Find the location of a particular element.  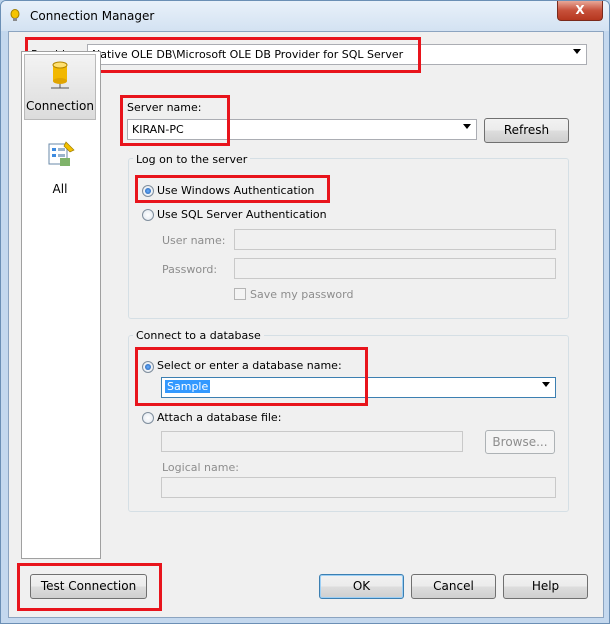

bulb-app-icon is located at coordinates (15, 15).